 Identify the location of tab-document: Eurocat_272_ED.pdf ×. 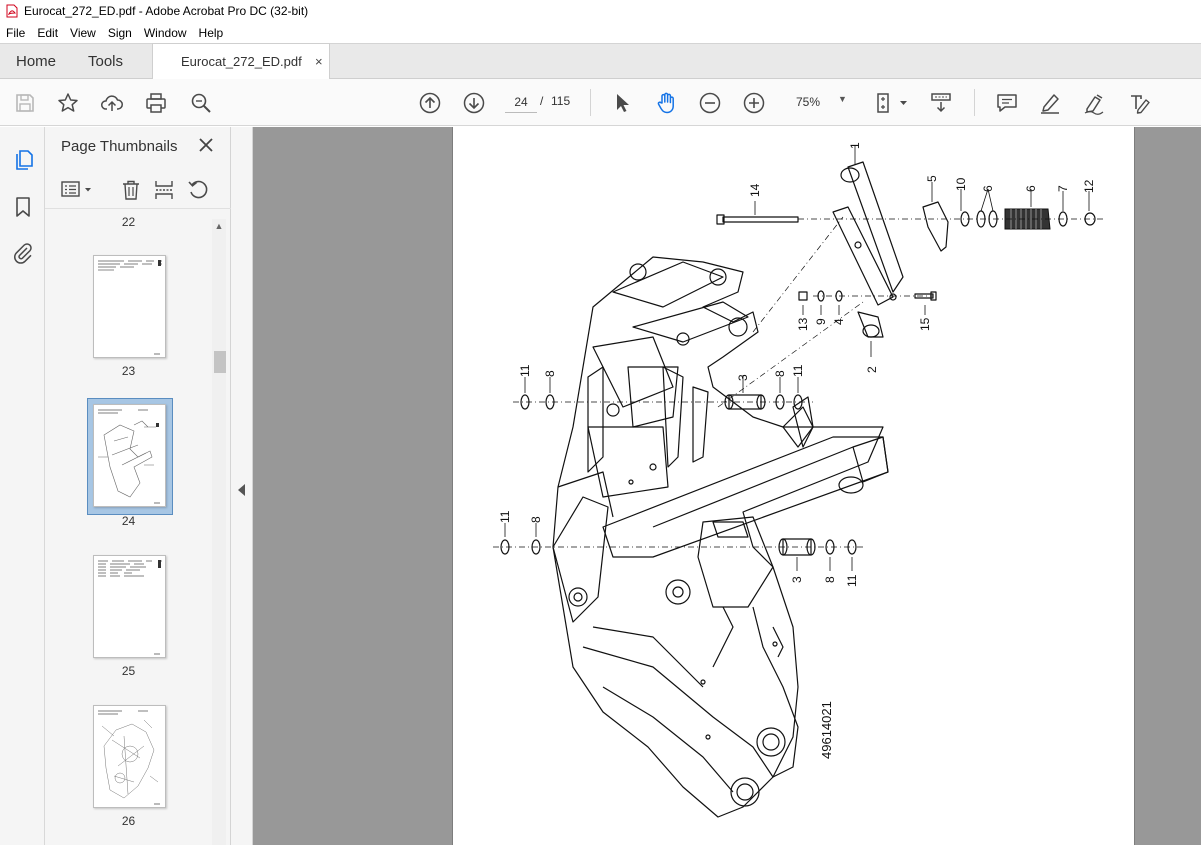
(241, 61).